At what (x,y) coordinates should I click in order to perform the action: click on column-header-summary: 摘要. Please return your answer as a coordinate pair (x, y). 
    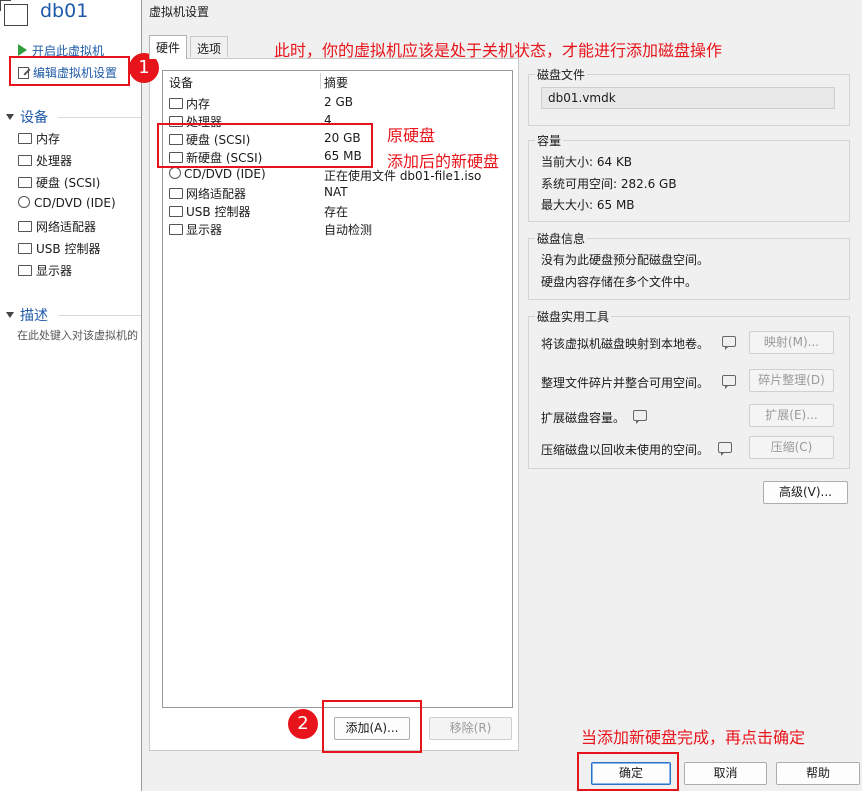
    Looking at the image, I should click on (336, 82).